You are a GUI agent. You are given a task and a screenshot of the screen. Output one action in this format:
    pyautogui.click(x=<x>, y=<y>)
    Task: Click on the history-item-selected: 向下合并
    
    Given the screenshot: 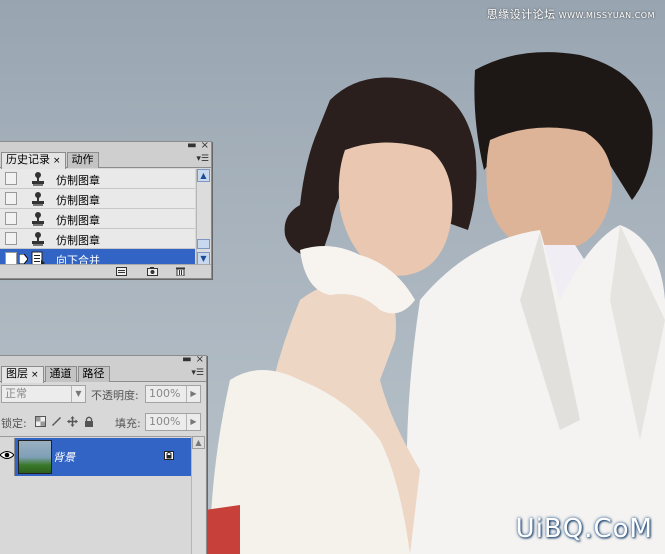 What is the action you would take?
    pyautogui.click(x=97, y=257)
    